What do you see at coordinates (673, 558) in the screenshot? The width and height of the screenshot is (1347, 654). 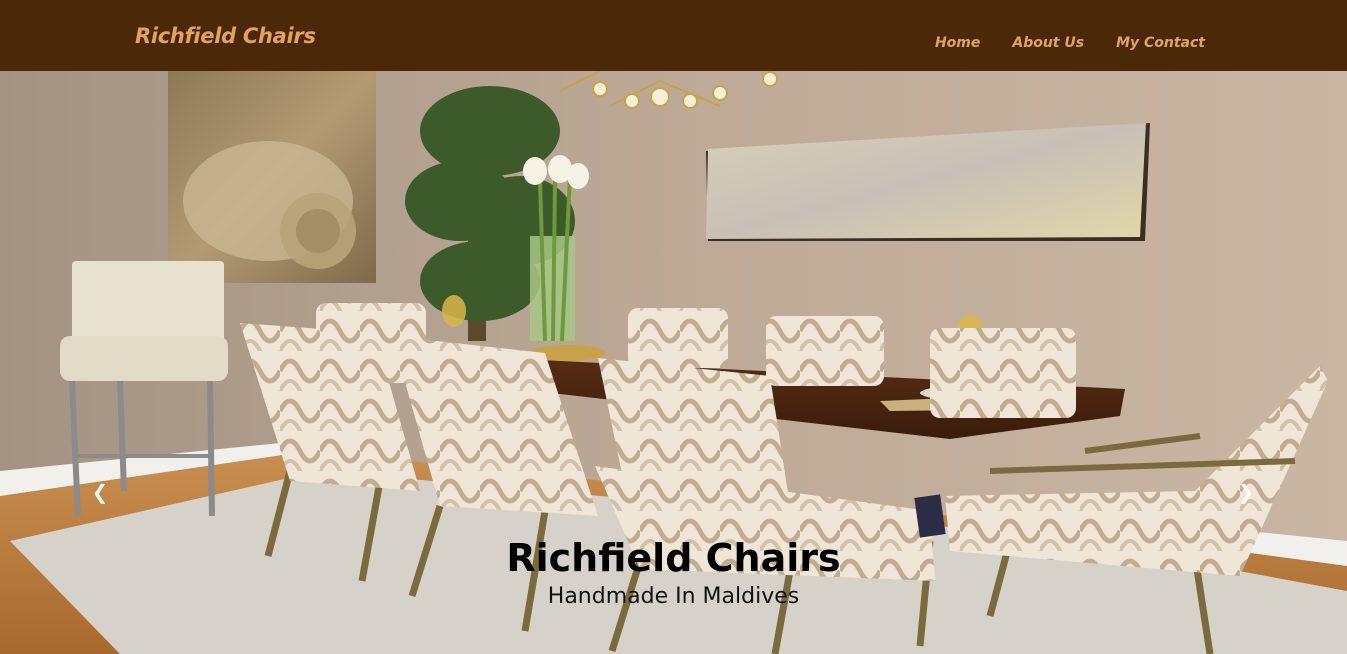 I see `hero-title: Richfield Chairs` at bounding box center [673, 558].